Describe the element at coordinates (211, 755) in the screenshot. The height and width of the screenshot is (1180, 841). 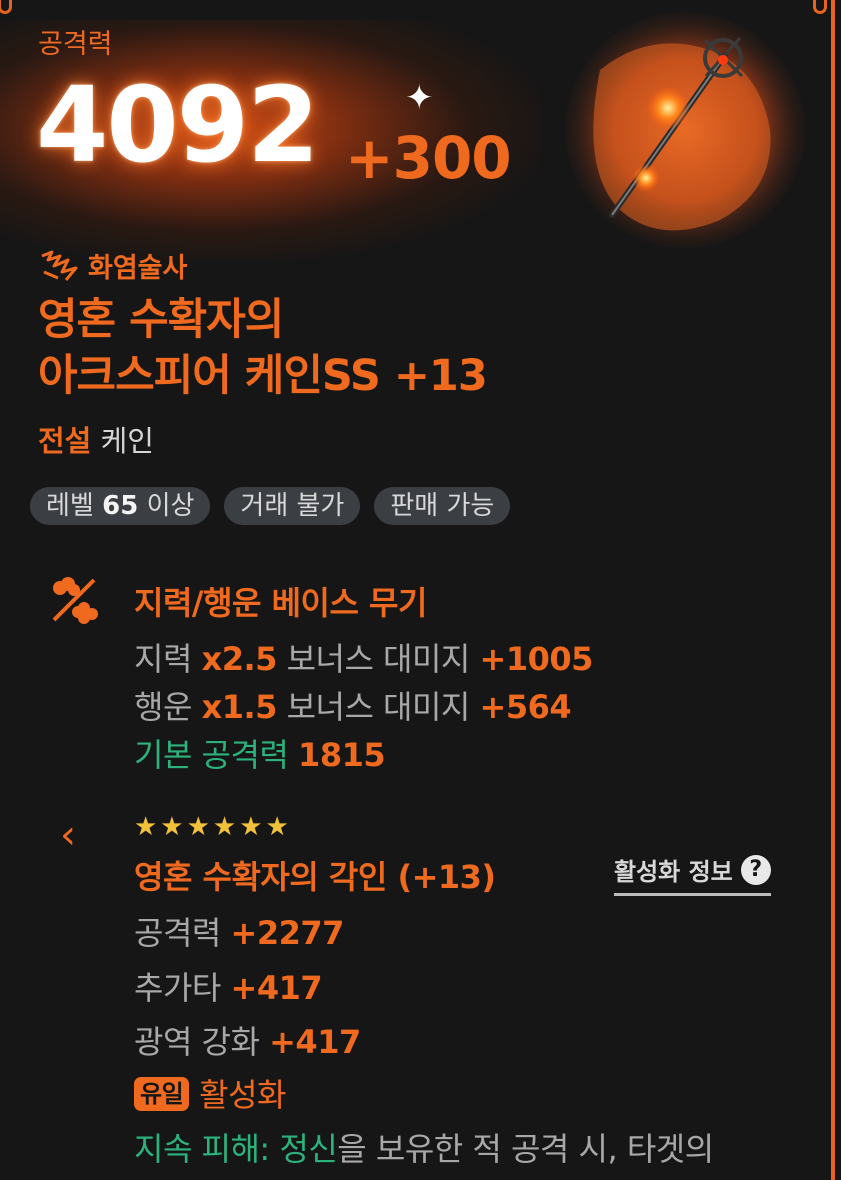
I see `base-attack-label: 기본 공격력` at that location.